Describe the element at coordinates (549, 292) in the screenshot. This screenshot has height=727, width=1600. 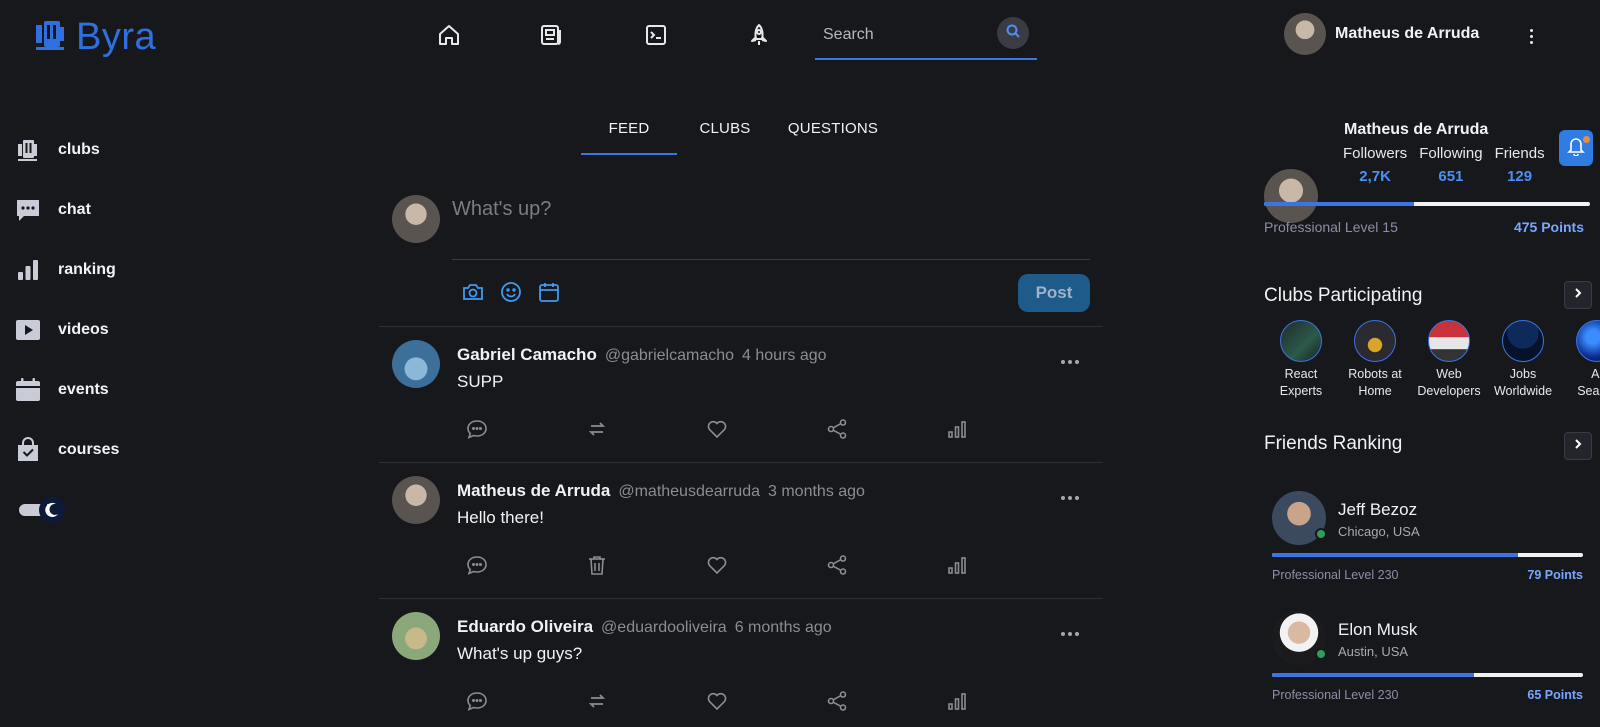
I see `calendar-icon` at that location.